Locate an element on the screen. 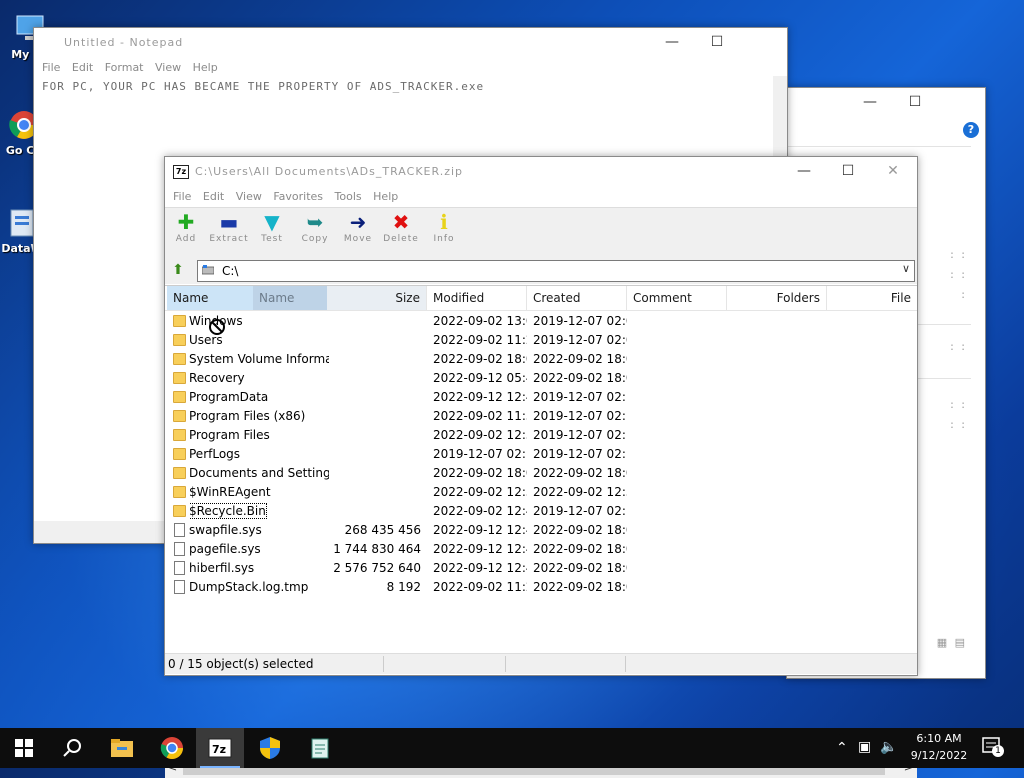 The image size is (1024, 778). file-name: Documents and Settings is located at coordinates (259, 473).